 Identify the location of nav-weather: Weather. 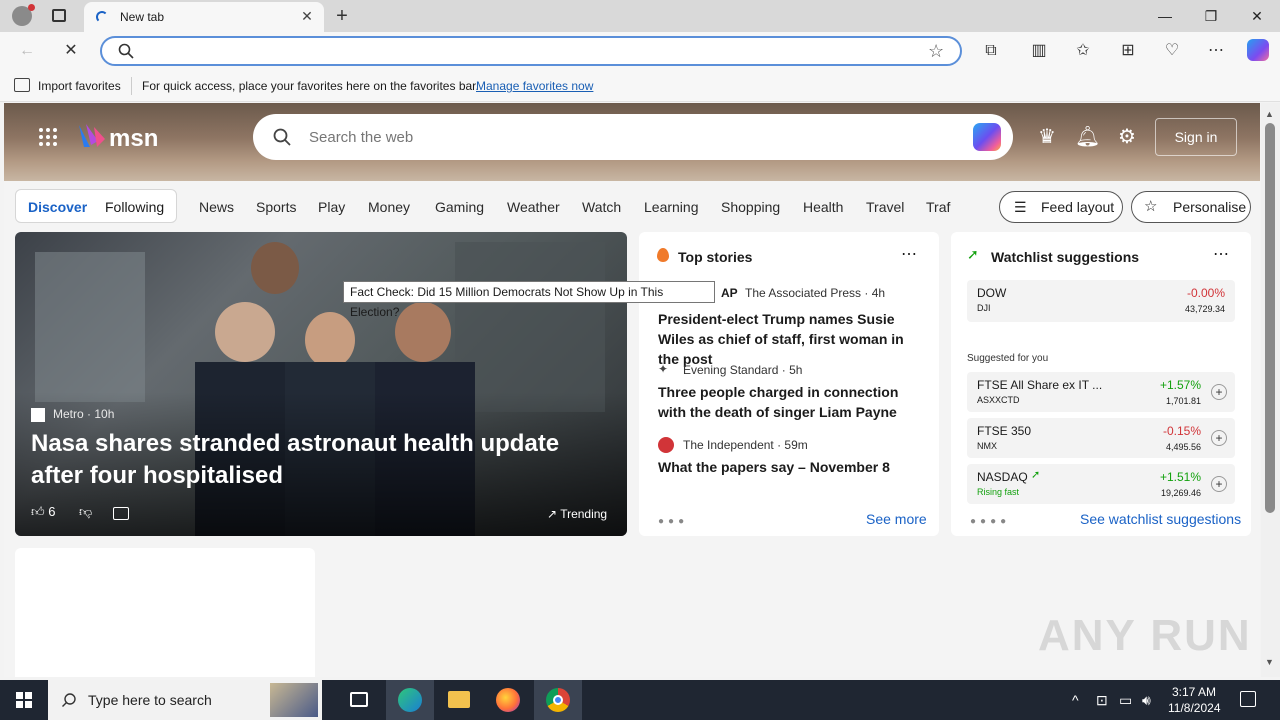
(533, 207).